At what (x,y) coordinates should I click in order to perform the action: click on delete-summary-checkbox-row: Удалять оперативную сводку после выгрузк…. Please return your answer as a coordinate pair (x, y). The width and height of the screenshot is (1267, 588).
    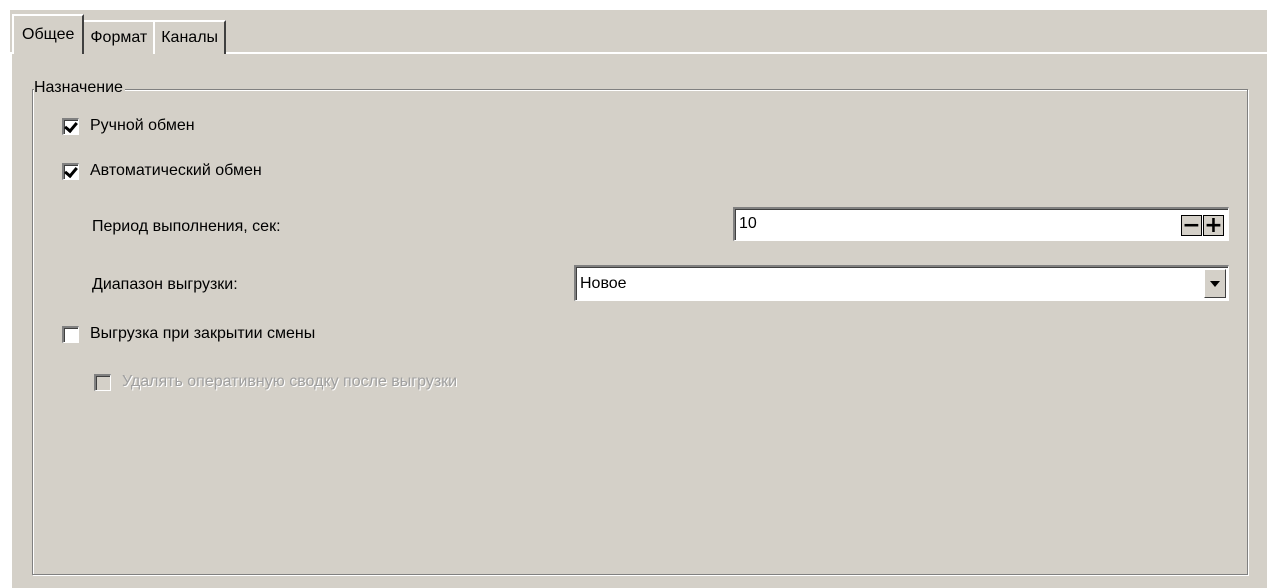
    Looking at the image, I should click on (275, 382).